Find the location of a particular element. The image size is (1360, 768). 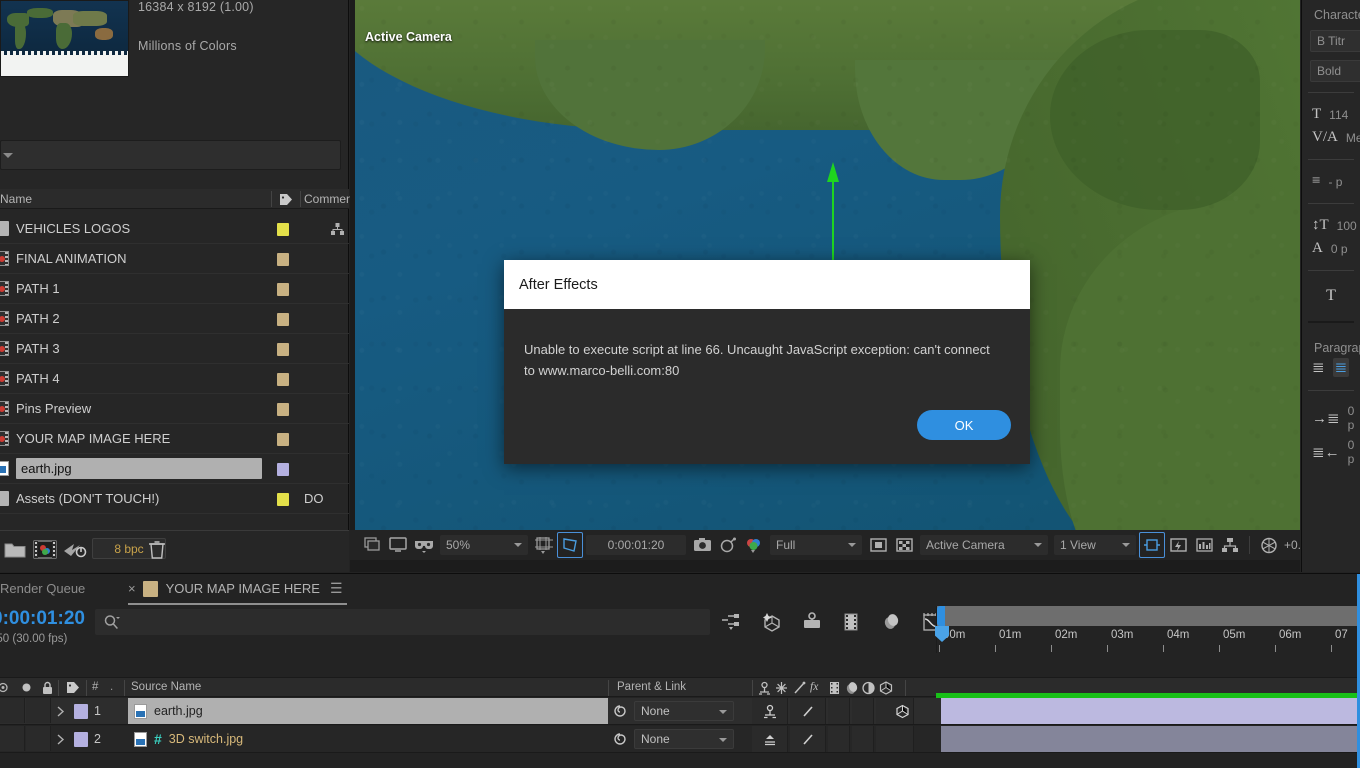

always-preview-this-view-icon is located at coordinates (372, 545).